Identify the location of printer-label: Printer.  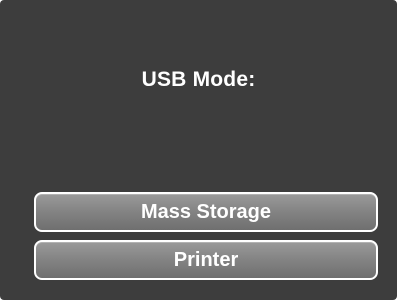
(206, 259).